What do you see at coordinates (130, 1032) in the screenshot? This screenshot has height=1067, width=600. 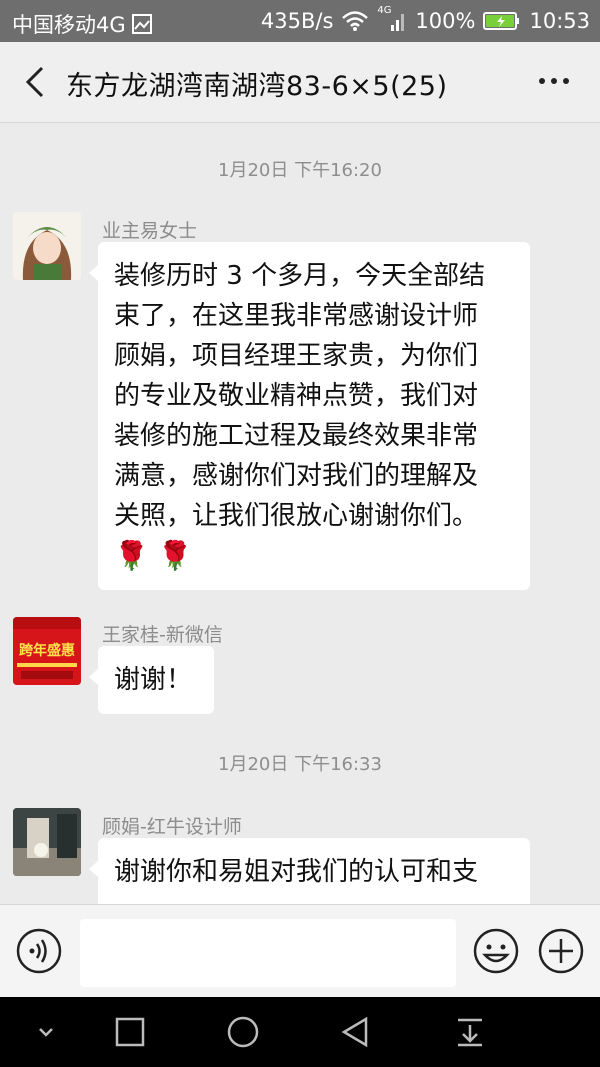 I see `nav-square-icon` at bounding box center [130, 1032].